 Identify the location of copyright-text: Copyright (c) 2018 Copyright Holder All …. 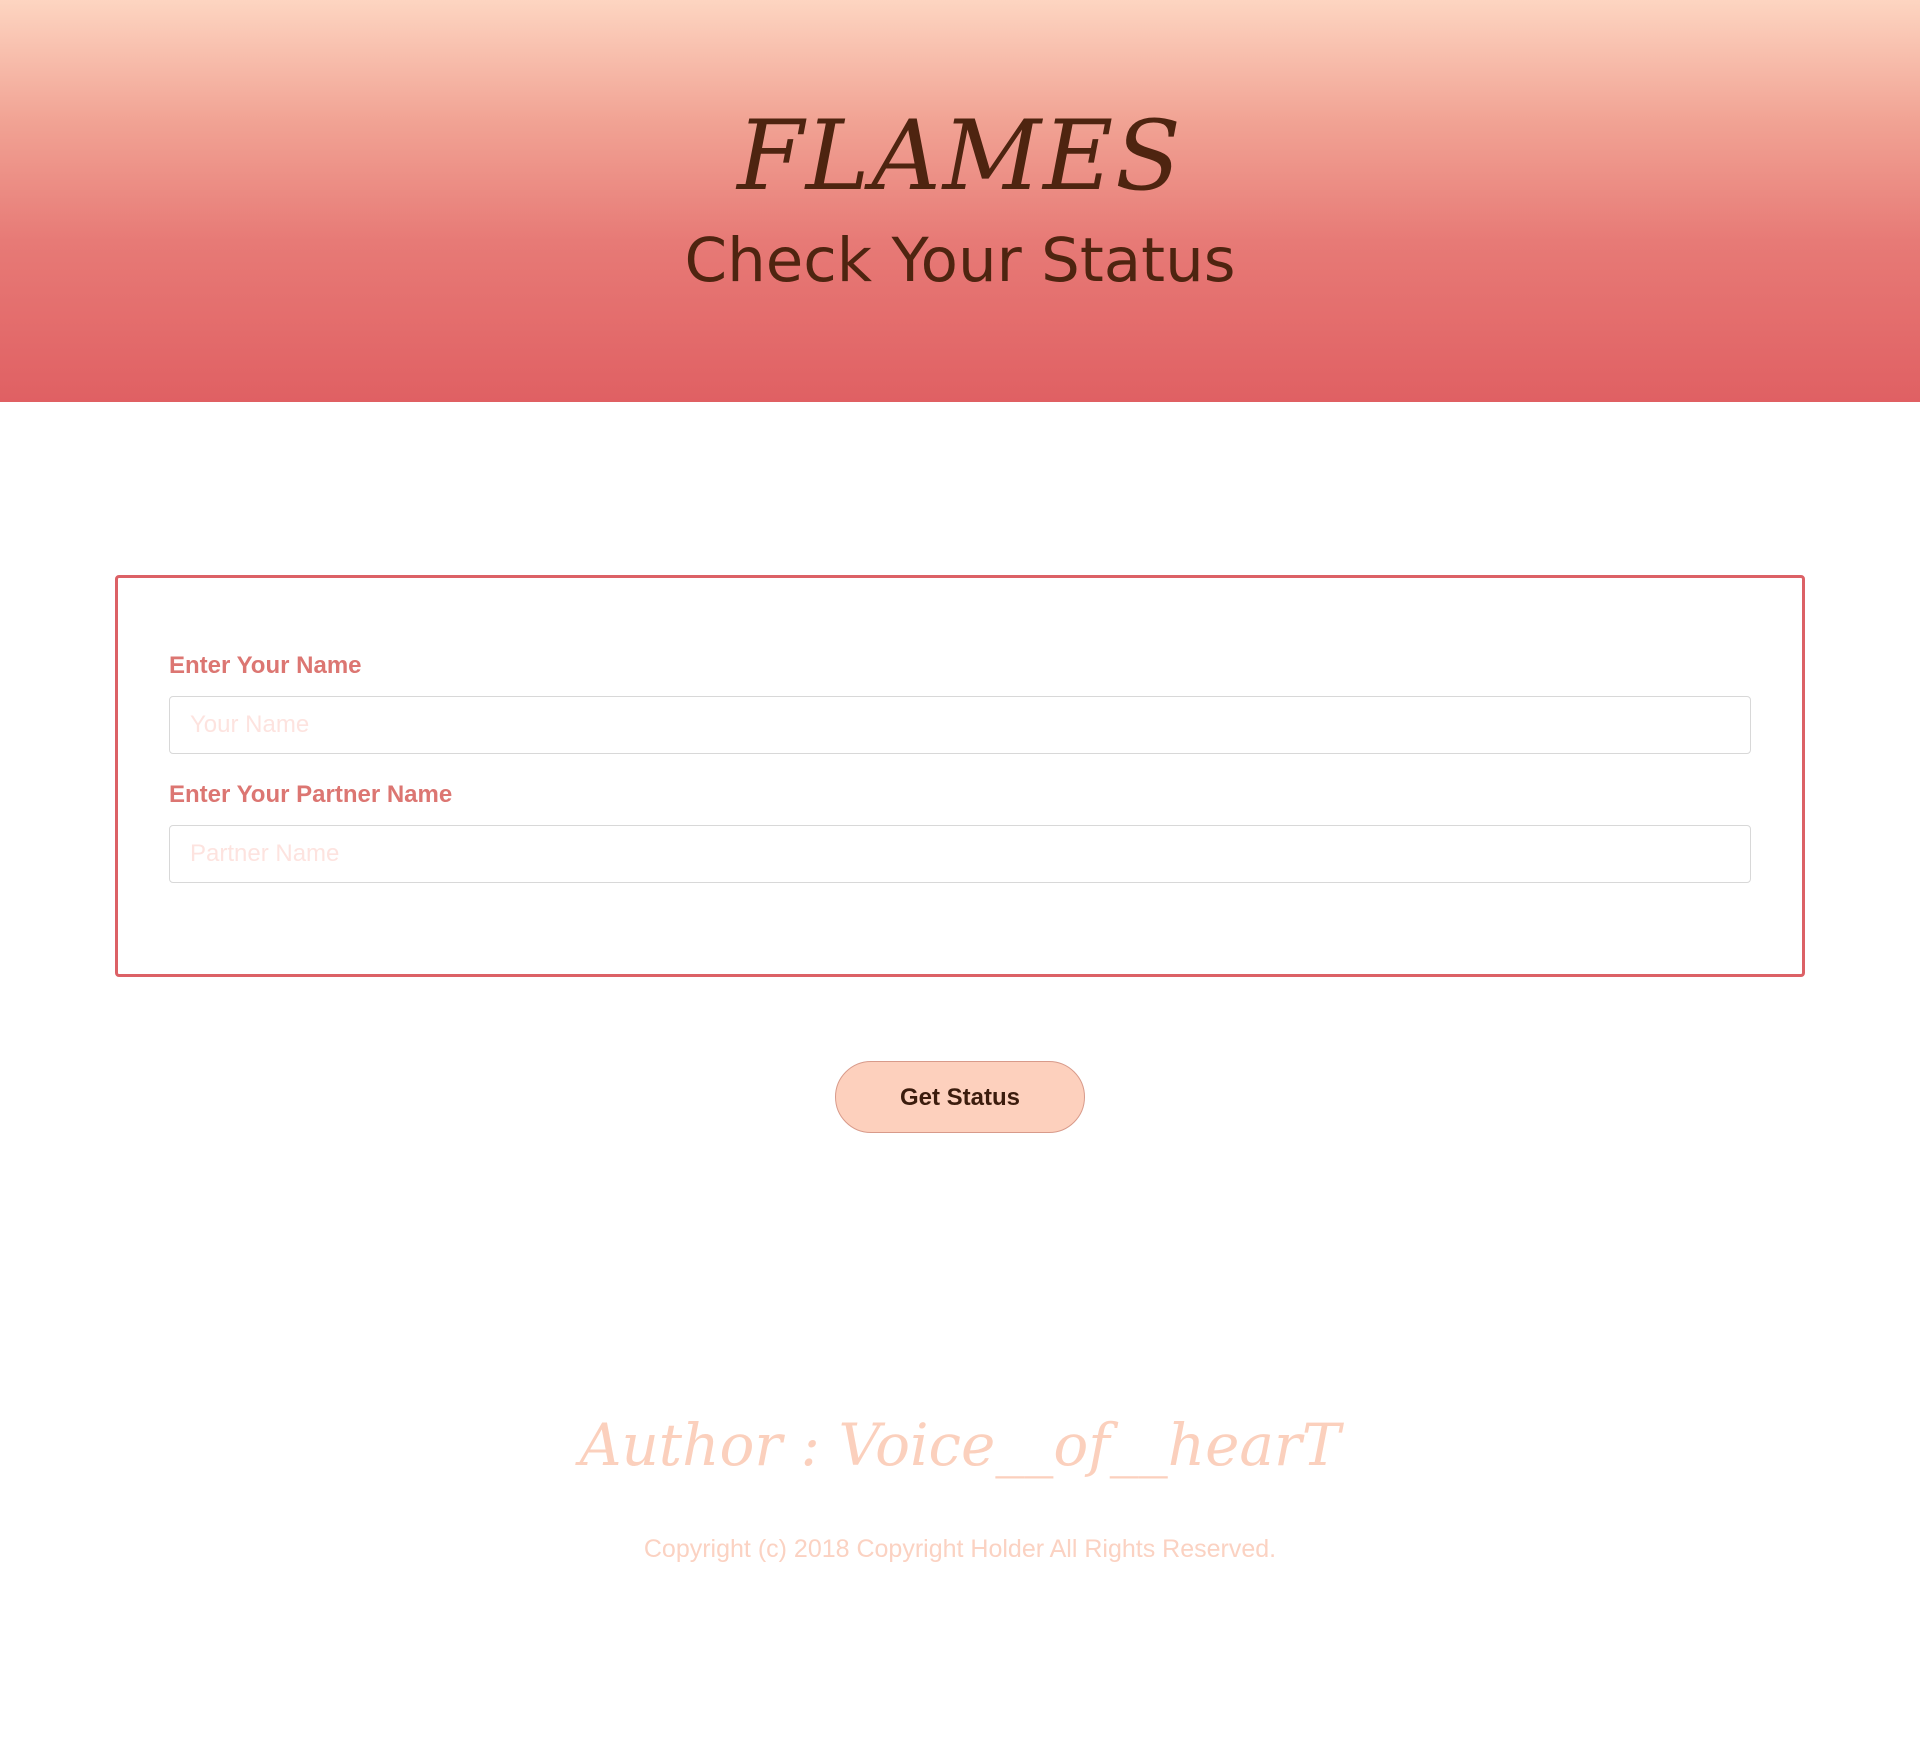
(960, 1549).